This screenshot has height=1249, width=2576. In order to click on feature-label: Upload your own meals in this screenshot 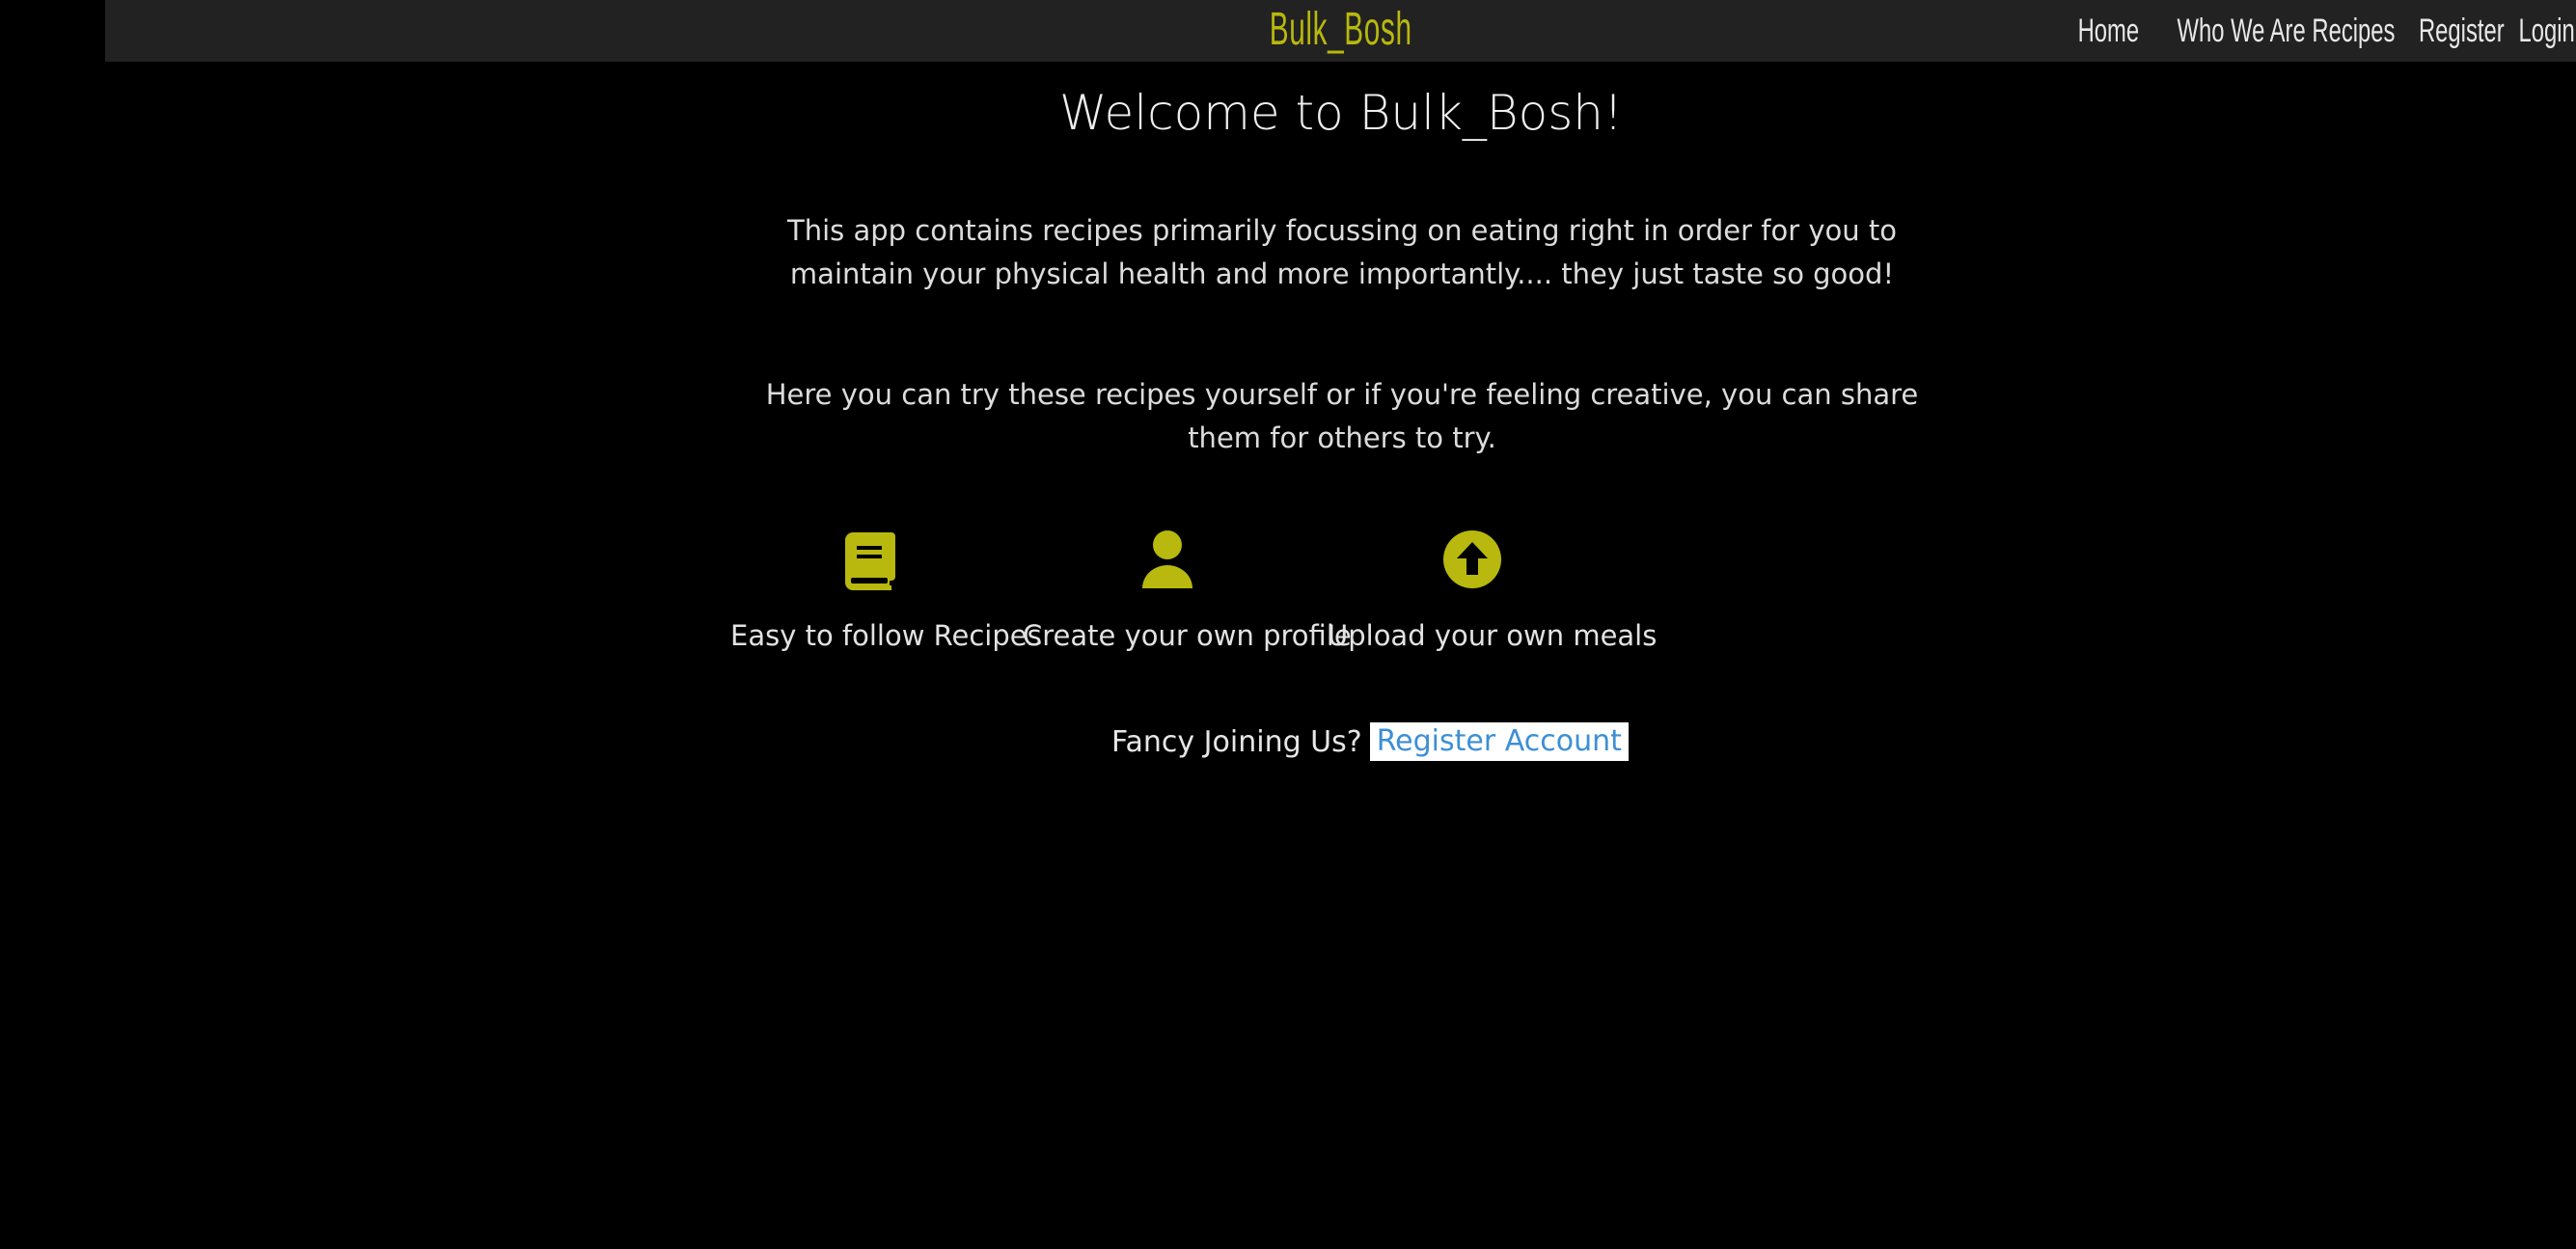, I will do `click(1493, 635)`.